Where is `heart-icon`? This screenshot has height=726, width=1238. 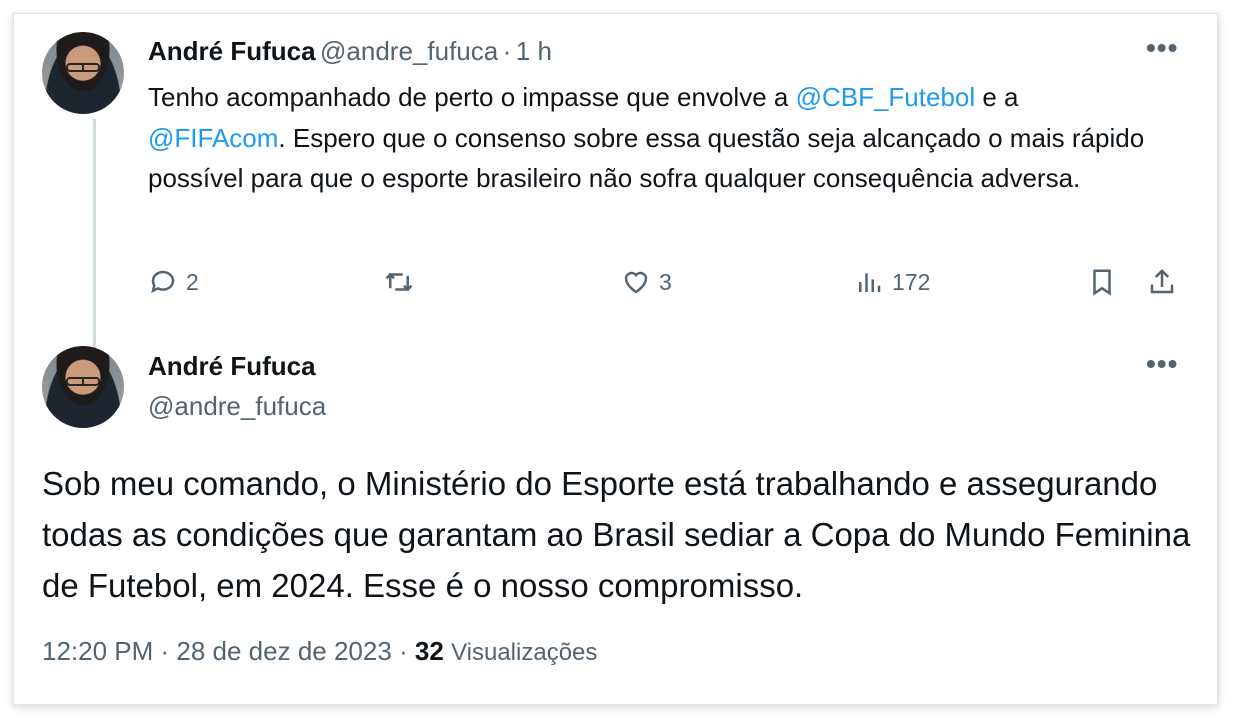 heart-icon is located at coordinates (636, 282).